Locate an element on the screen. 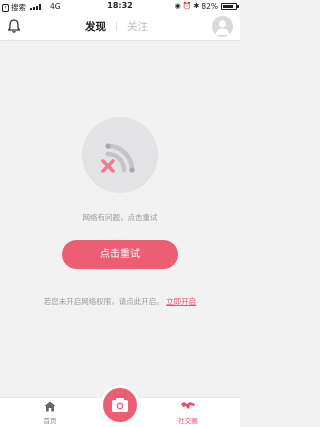 The width and height of the screenshot is (320, 427). top-header: 发现 关注 is located at coordinates (120, 27).